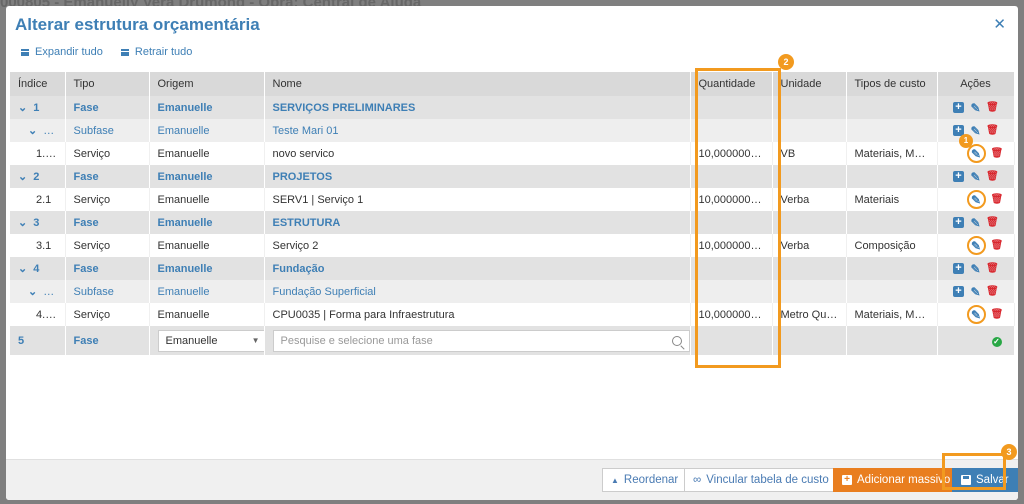 The height and width of the screenshot is (504, 1024). What do you see at coordinates (477, 84) in the screenshot?
I see `column-header-name: Nome` at bounding box center [477, 84].